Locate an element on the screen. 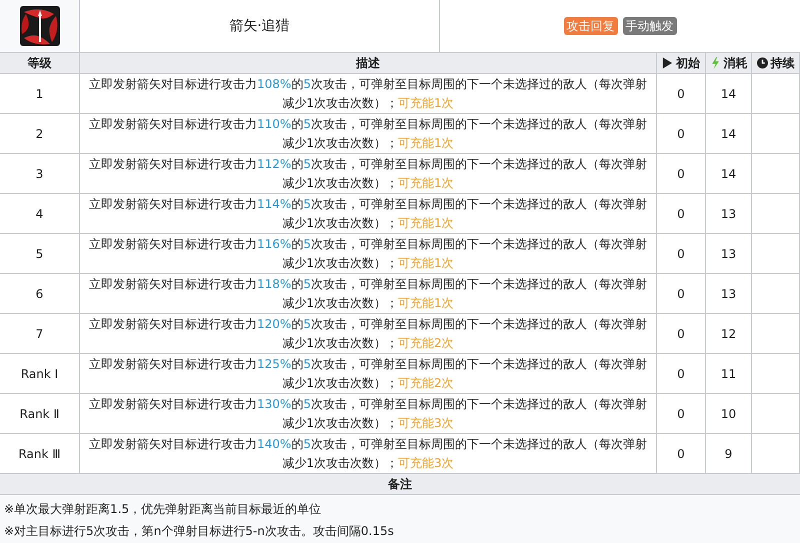 The image size is (800, 543). description-cell: 立即发射箭矢对目标进行攻击力 108%的5次攻击，可弹射至目标周围的下一个未选择过的敌人（每次弹射减少1次攻击次数）；可充能1次 is located at coordinates (368, 94).